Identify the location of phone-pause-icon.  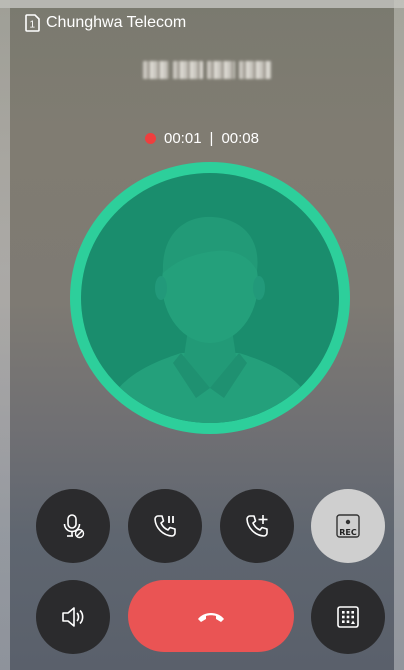
(165, 526).